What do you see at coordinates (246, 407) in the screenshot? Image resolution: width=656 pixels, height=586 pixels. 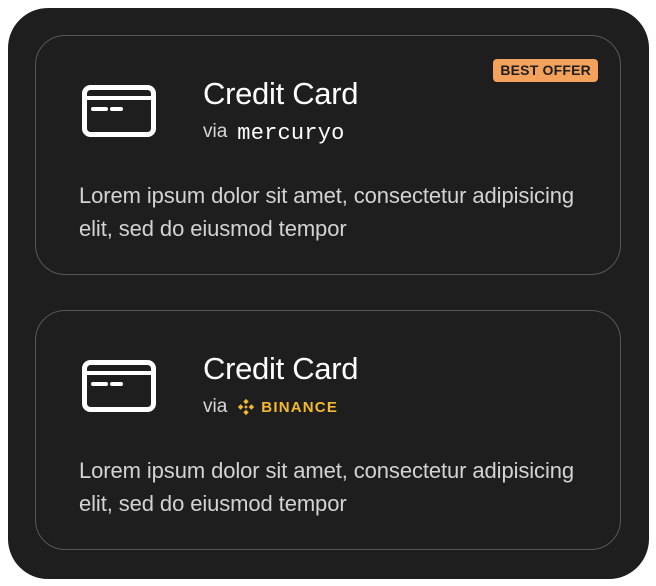 I see `binance-logo-icon` at bounding box center [246, 407].